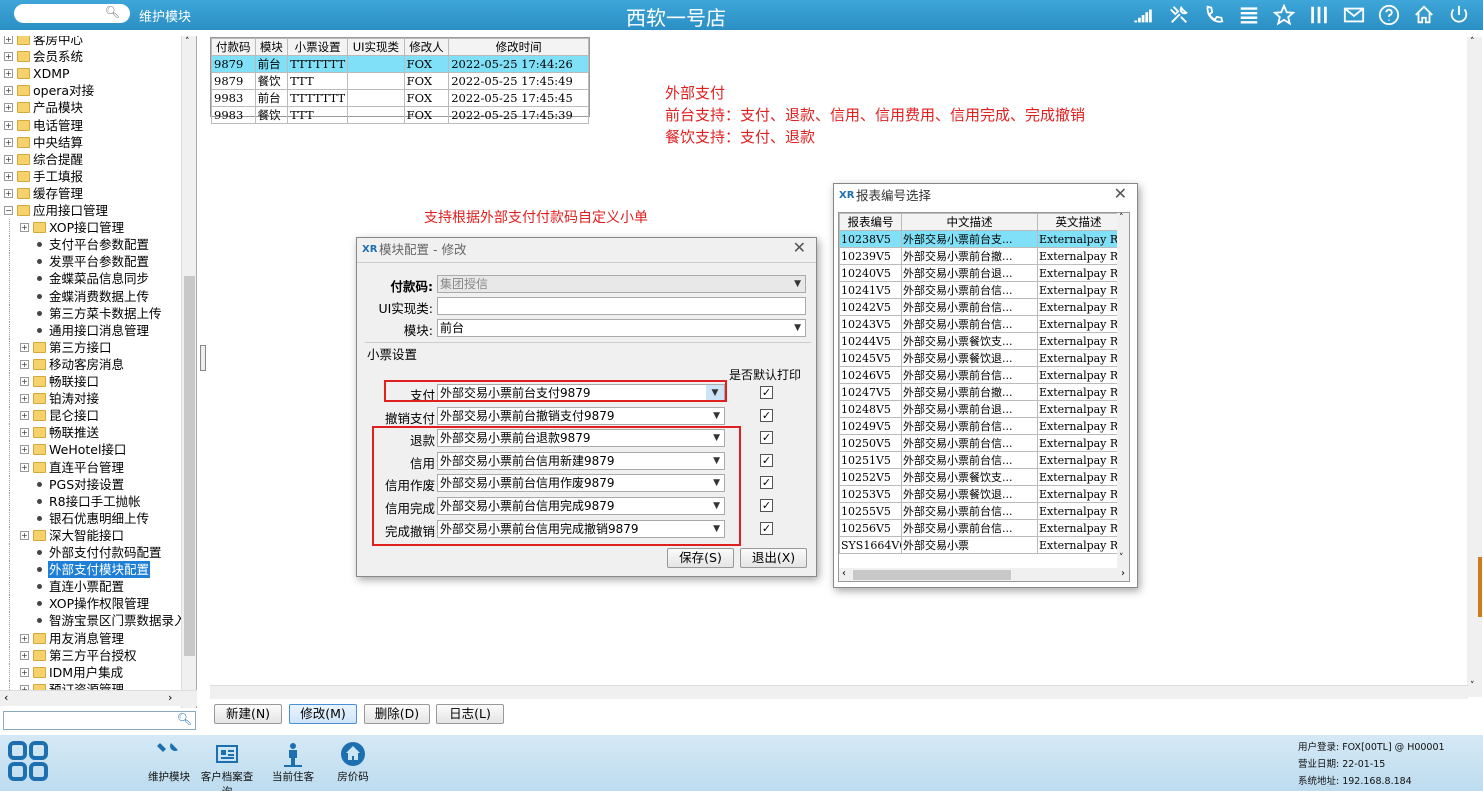 Image resolution: width=1483 pixels, height=791 pixels. Describe the element at coordinates (90, 142) in the screenshot. I see `tree-node: + 中央结算` at that location.